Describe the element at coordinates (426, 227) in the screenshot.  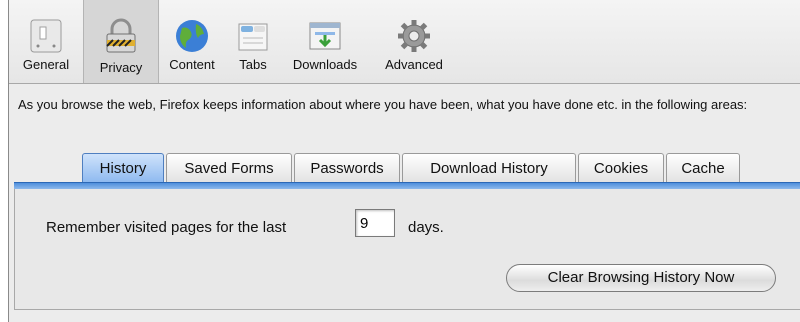
I see `days-unit-label: days.` at that location.